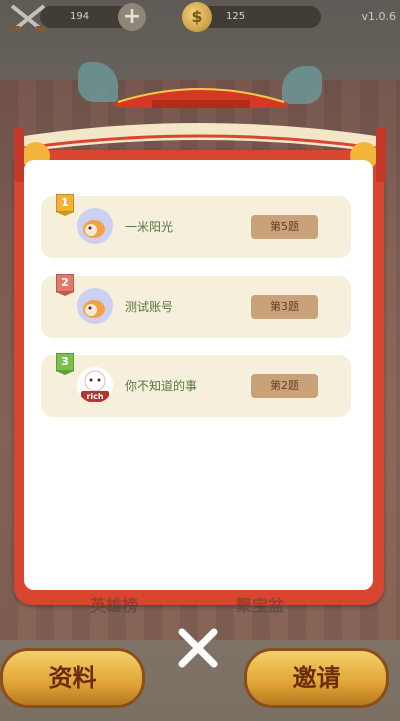  I want to click on rank-number: 3, so click(65, 361).